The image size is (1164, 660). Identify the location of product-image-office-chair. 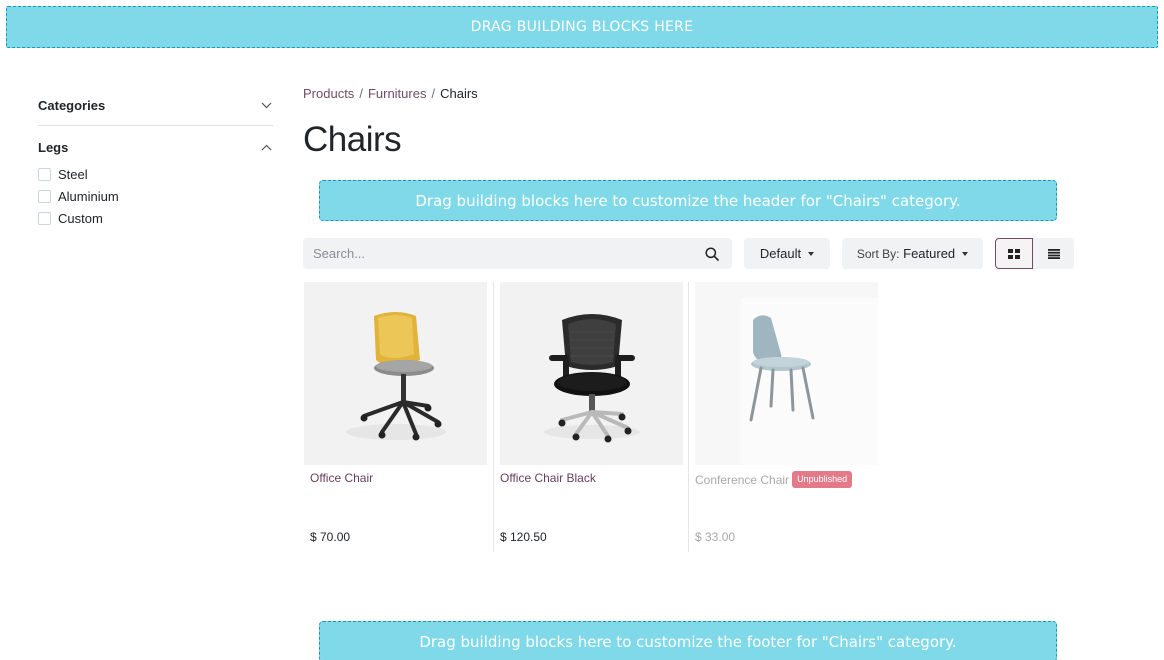
(395, 373).